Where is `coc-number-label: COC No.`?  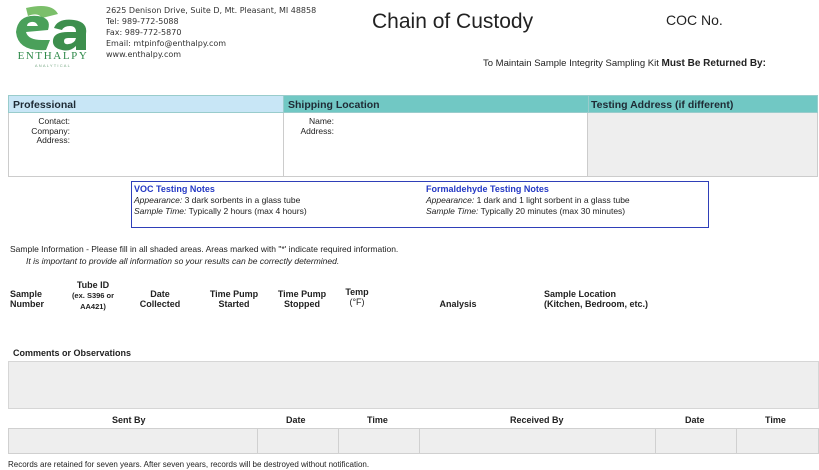
coc-number-label: COC No. is located at coordinates (694, 20).